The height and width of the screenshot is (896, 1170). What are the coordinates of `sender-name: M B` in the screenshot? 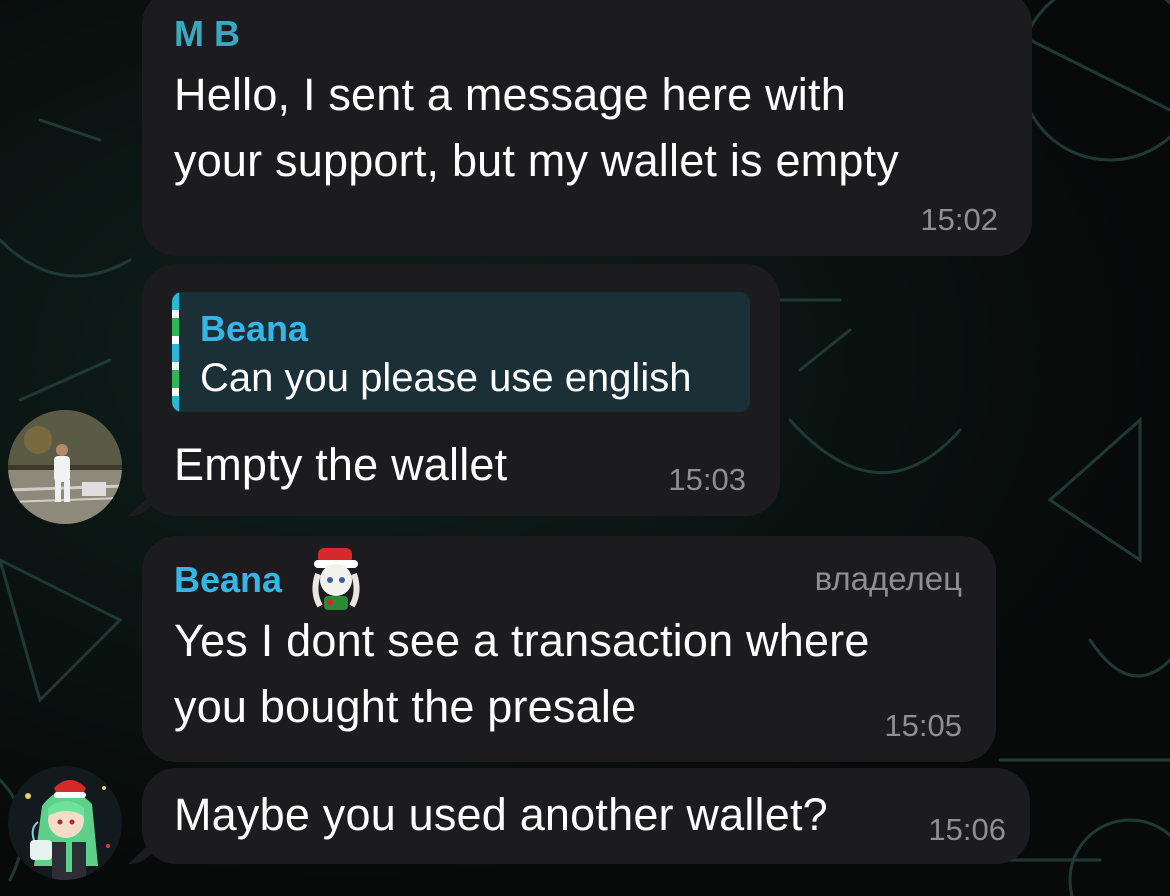 It's located at (207, 34).